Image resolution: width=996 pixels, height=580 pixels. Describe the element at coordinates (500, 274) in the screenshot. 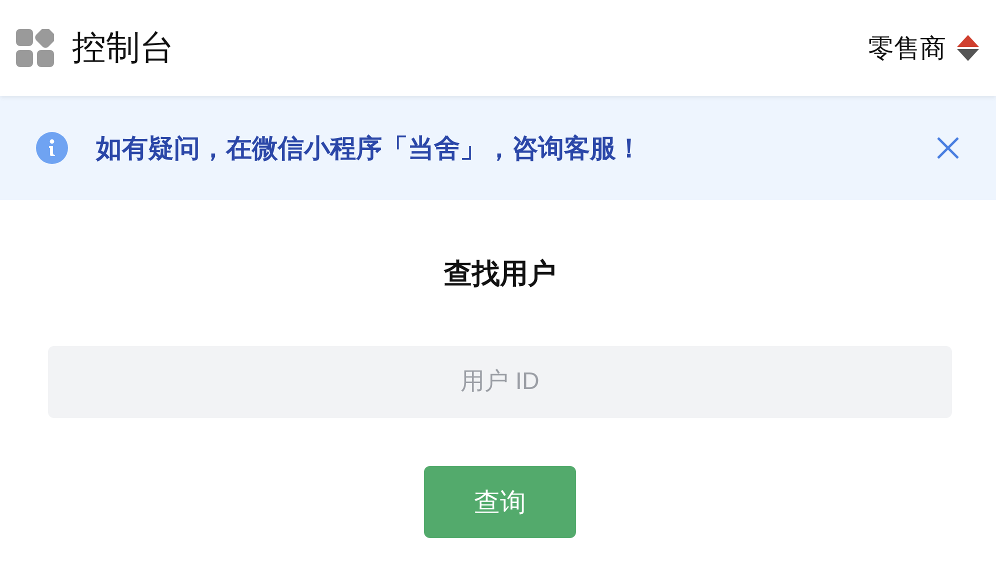

I see `section-title: 查找用户` at that location.